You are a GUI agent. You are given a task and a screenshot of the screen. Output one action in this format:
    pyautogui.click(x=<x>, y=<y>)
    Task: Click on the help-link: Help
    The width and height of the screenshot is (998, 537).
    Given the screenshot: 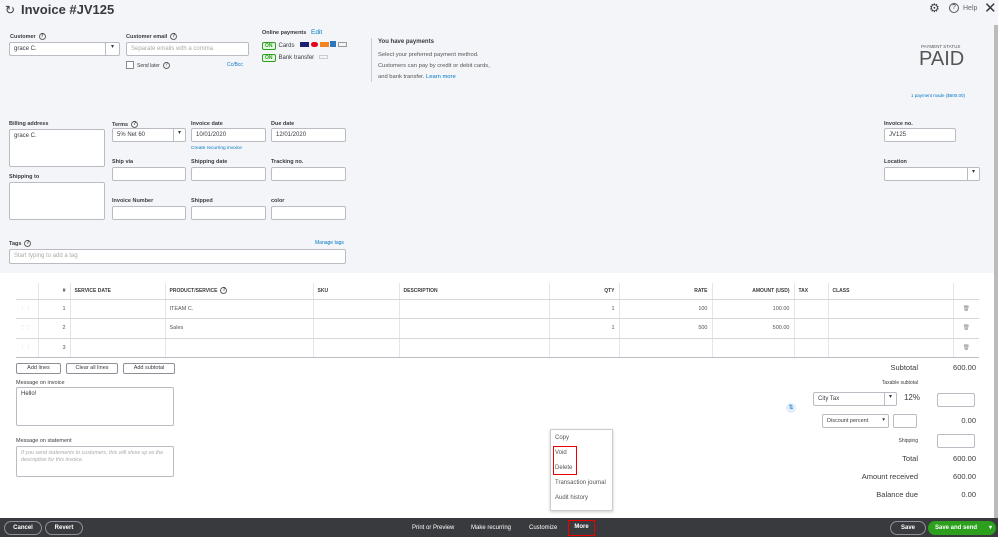 What is the action you would take?
    pyautogui.click(x=970, y=8)
    